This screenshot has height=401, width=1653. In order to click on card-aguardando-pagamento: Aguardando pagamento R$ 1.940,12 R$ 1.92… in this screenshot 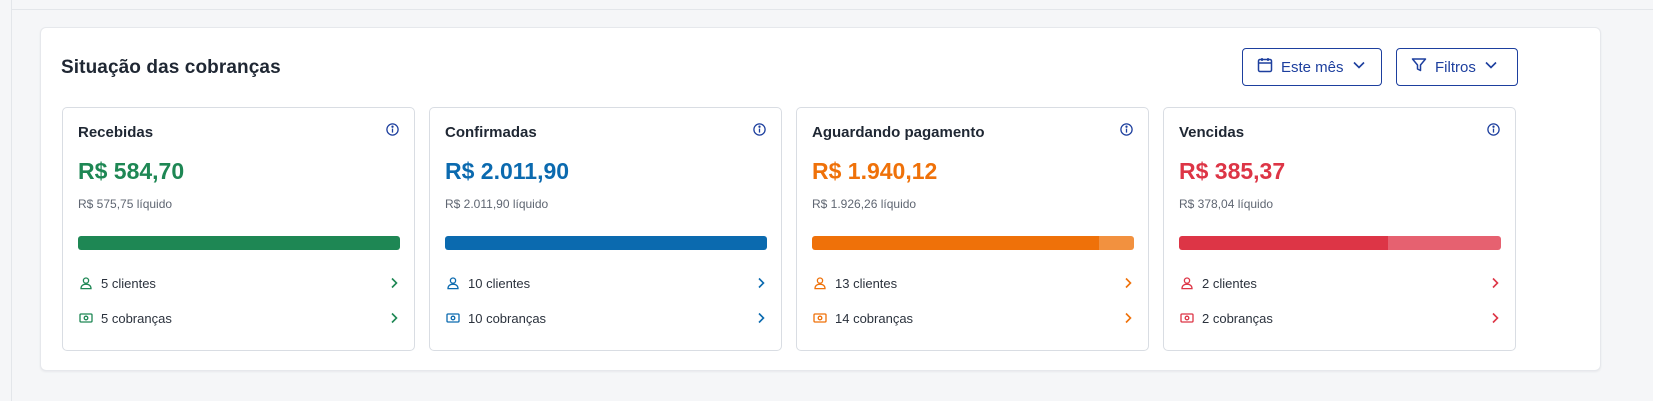, I will do `click(972, 229)`.